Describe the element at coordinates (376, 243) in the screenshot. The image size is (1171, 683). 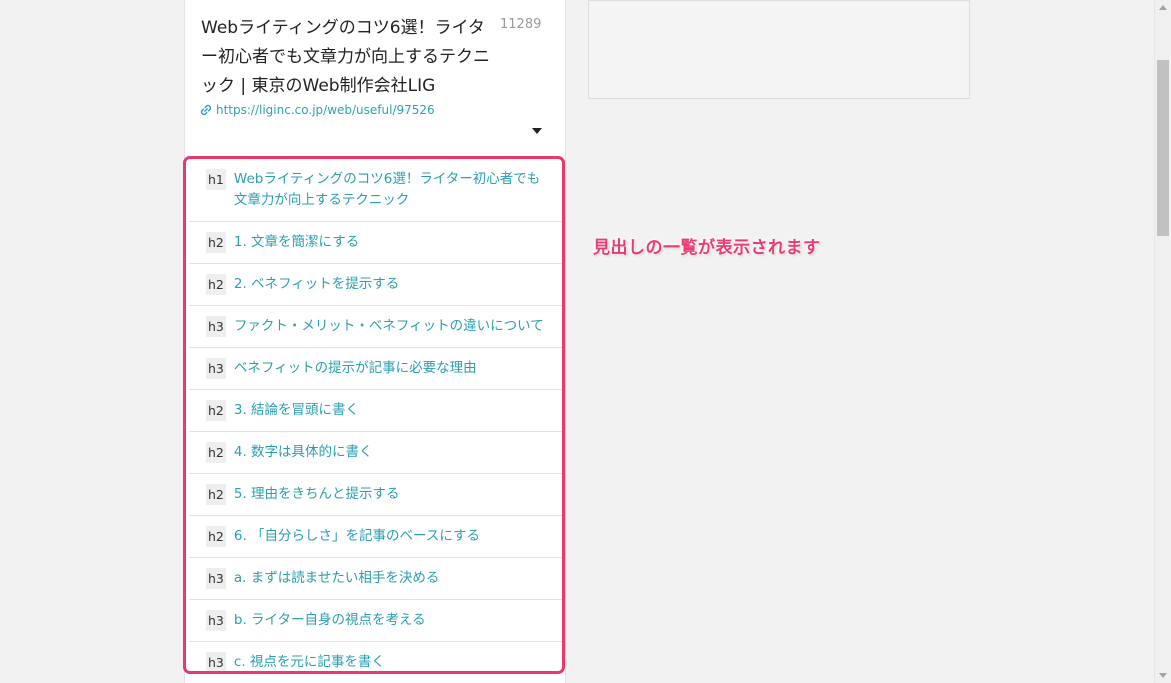
I see `heading-item: h2 1. 文章を簡潔にする` at that location.